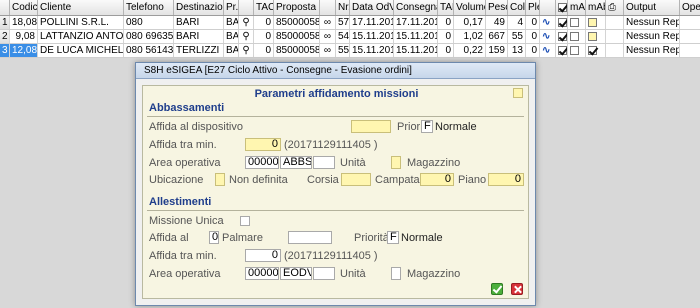 This screenshot has width=700, height=308. What do you see at coordinates (416, 7) in the screenshot?
I see `col-header-consegna: Consegna` at bounding box center [416, 7].